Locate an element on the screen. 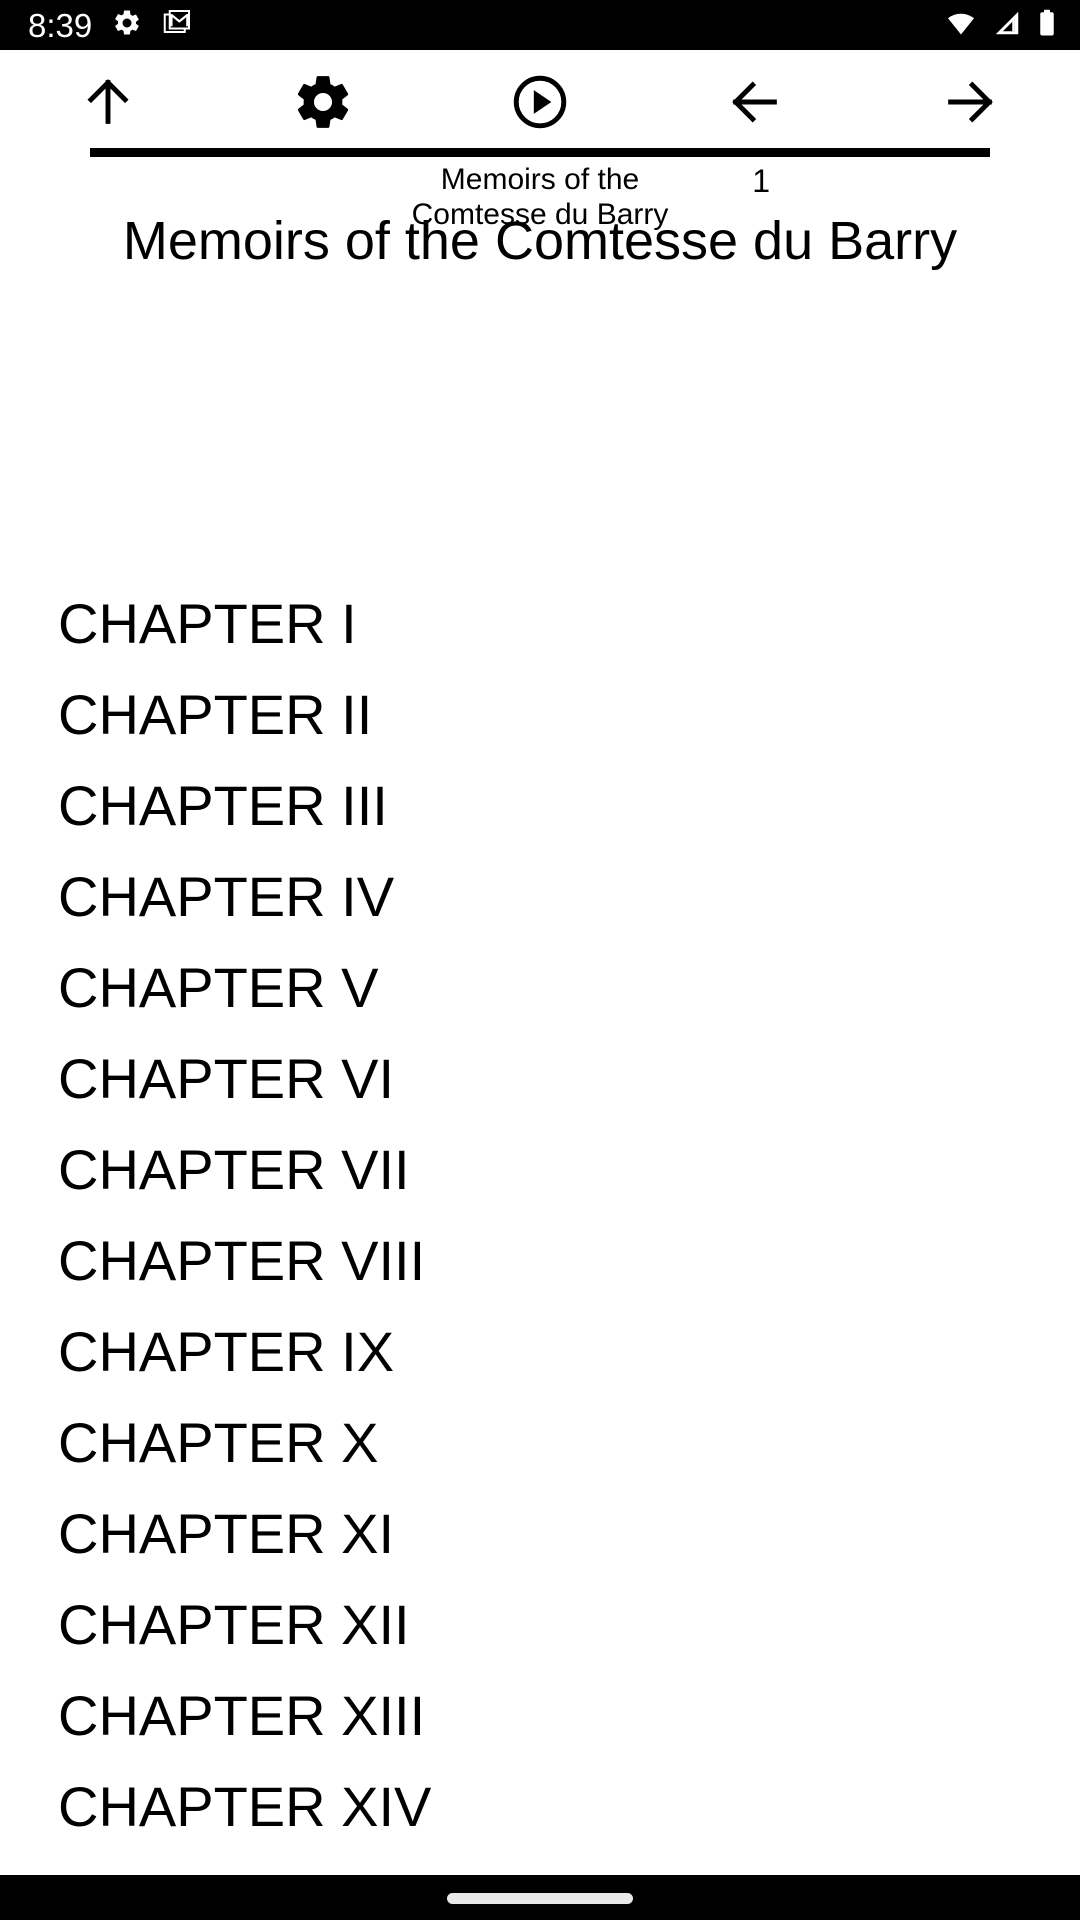  arrow-left-icon is located at coordinates (755, 104).